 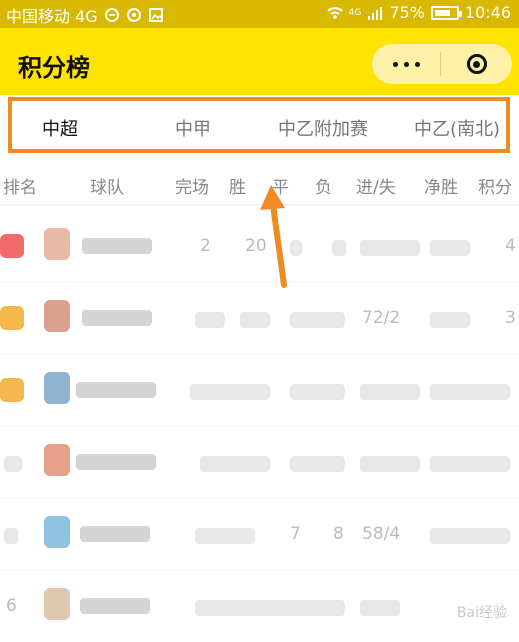 I want to click on col-rank: 排名, so click(x=20, y=188).